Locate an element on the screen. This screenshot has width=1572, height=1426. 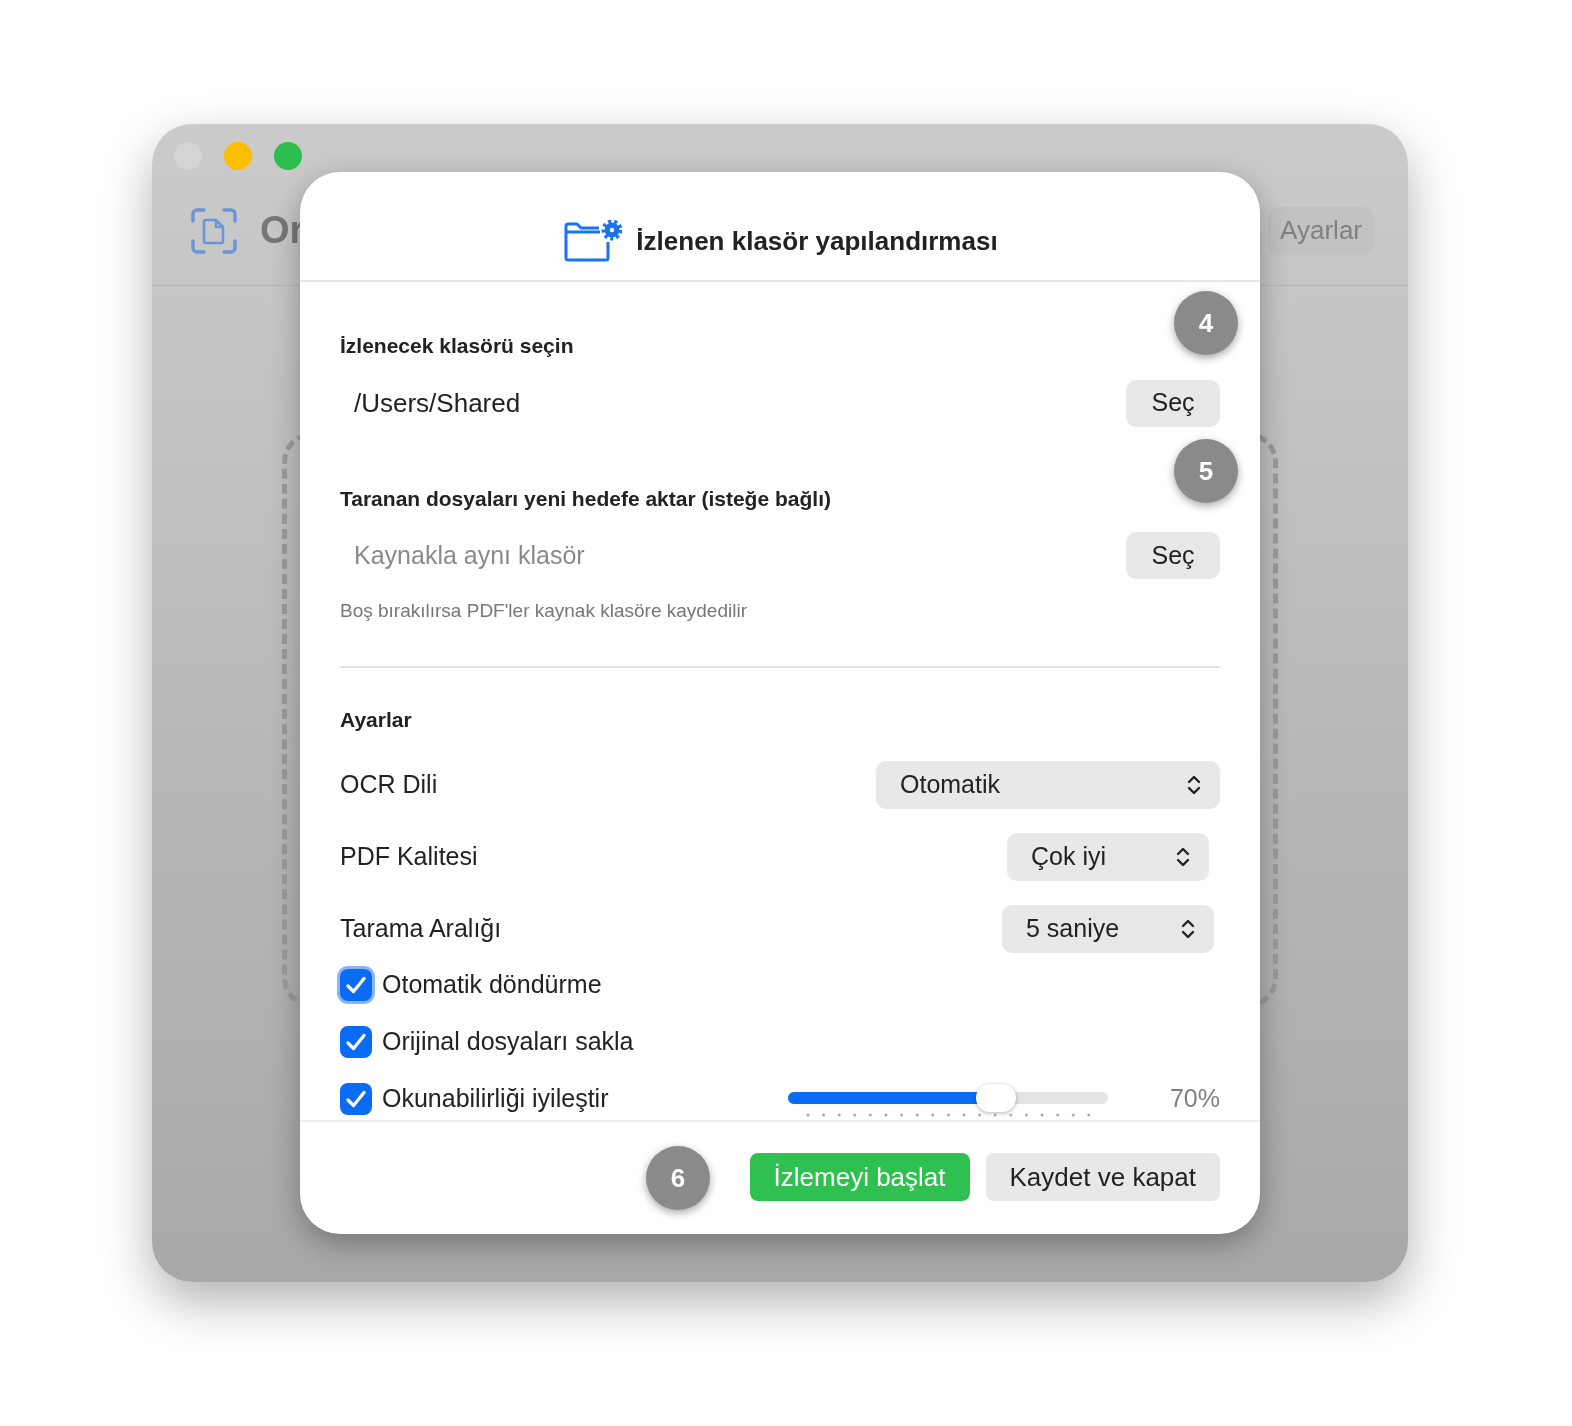
dropdown: 5 saniye is located at coordinates (1108, 929).